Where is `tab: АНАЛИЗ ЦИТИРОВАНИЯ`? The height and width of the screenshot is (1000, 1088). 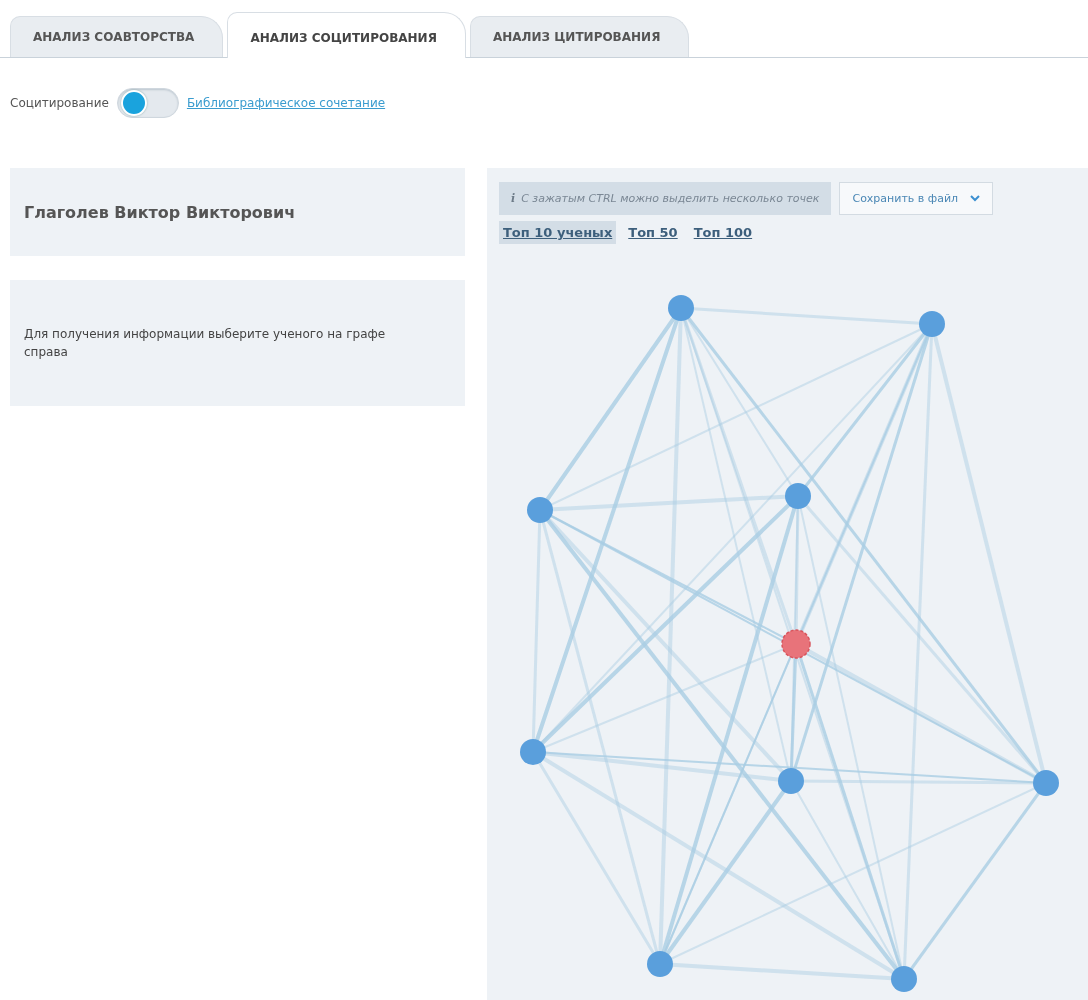
tab: АНАЛИЗ ЦИТИРОВАНИЯ is located at coordinates (579, 36).